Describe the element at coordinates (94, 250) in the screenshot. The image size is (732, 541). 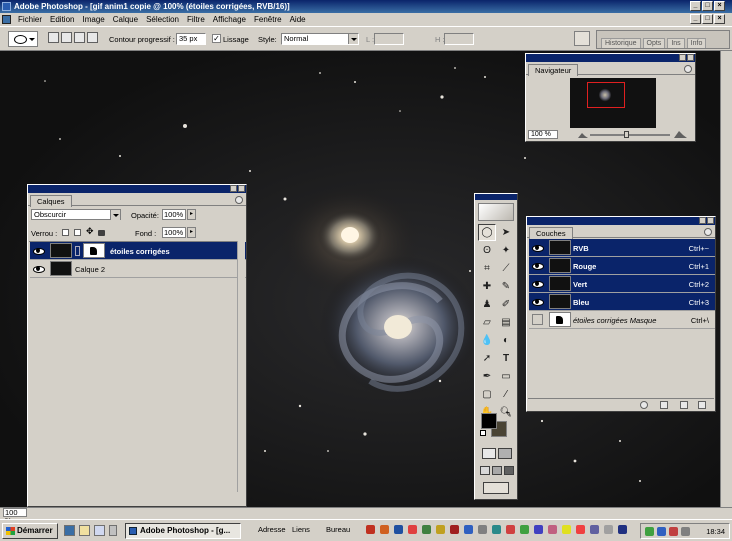
I see `layer-mask-thumbnail` at that location.